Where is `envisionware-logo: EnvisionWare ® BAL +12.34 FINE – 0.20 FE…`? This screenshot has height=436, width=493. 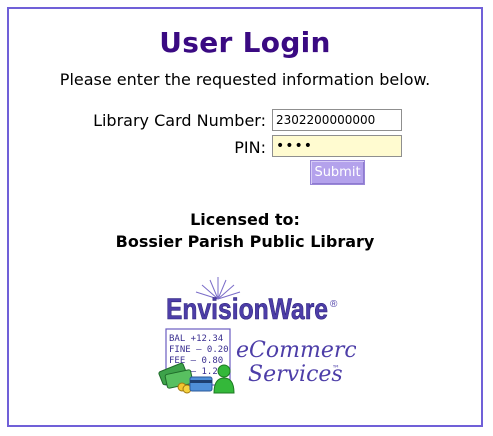
envisionware-logo: EnvisionWare ® BAL +12.34 FINE – 0.20 FE… is located at coordinates (257, 335).